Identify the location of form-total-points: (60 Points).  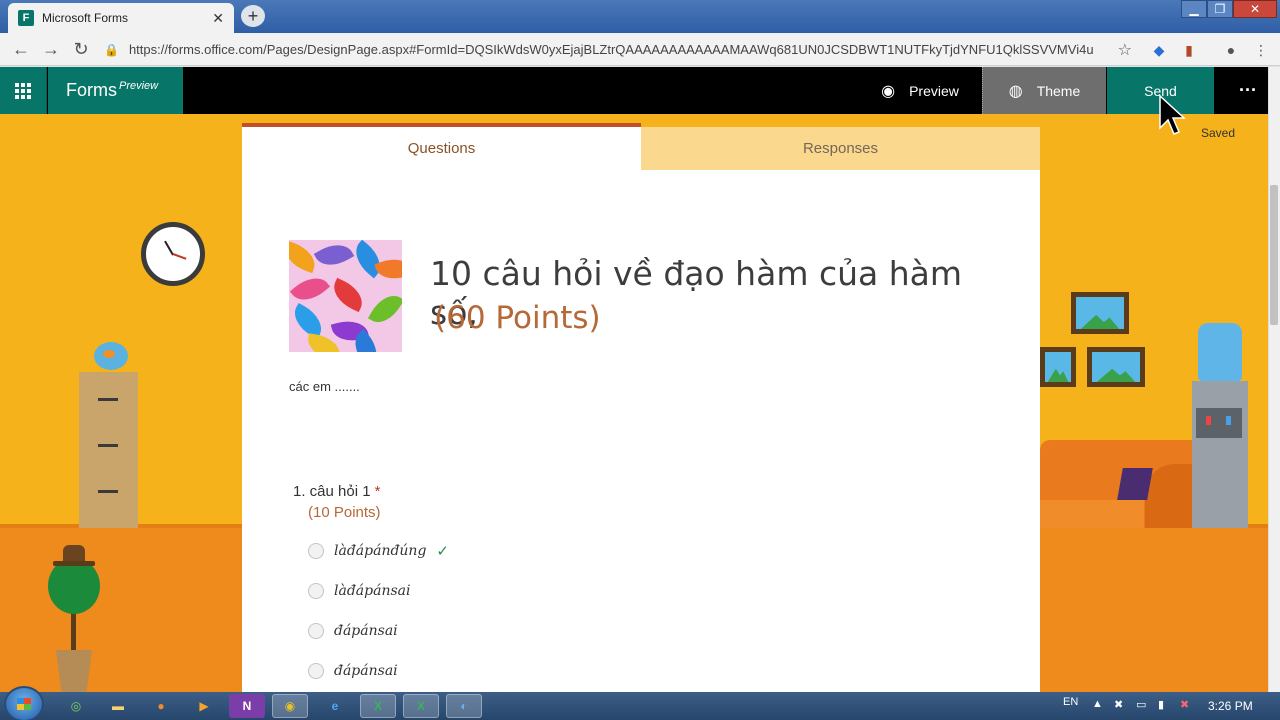
(517, 318).